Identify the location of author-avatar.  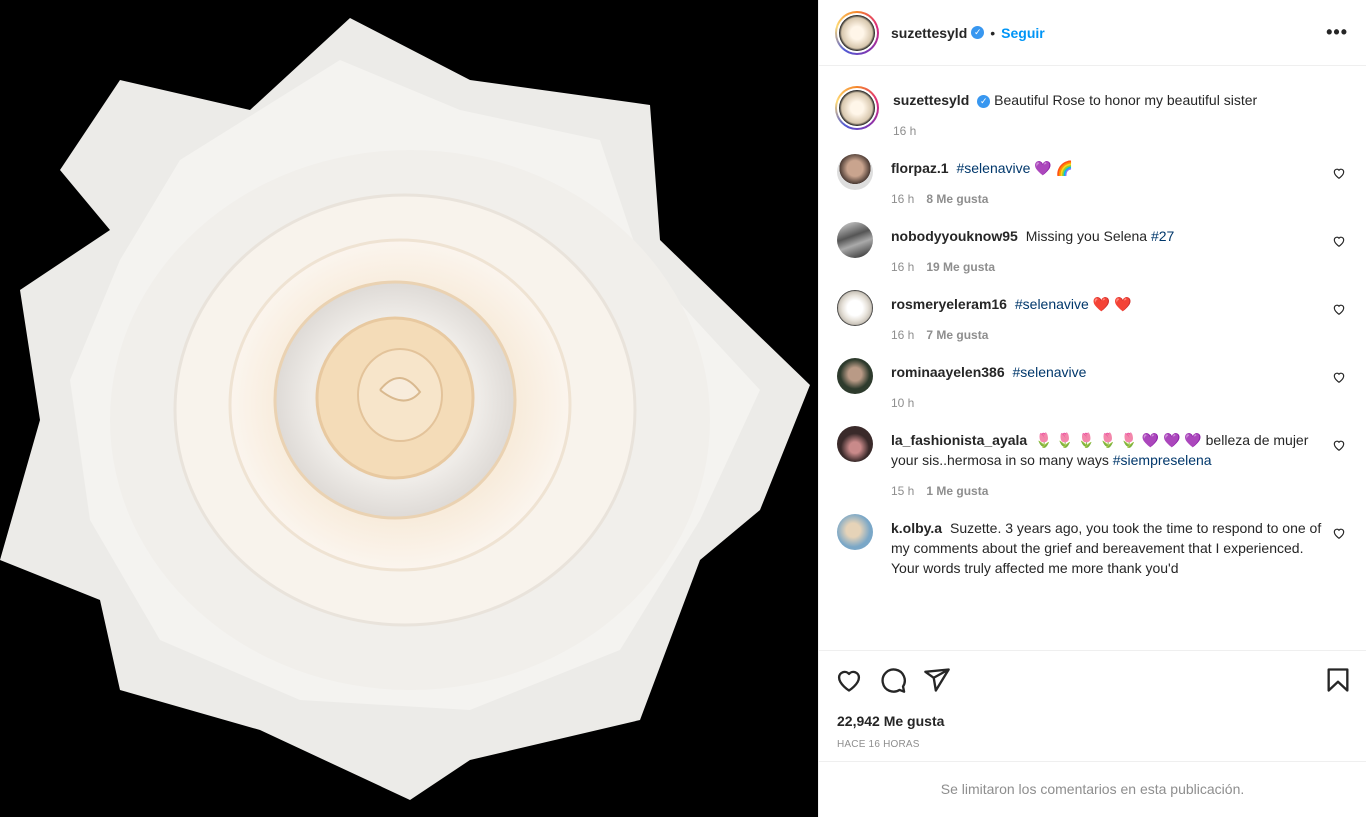
(857, 32).